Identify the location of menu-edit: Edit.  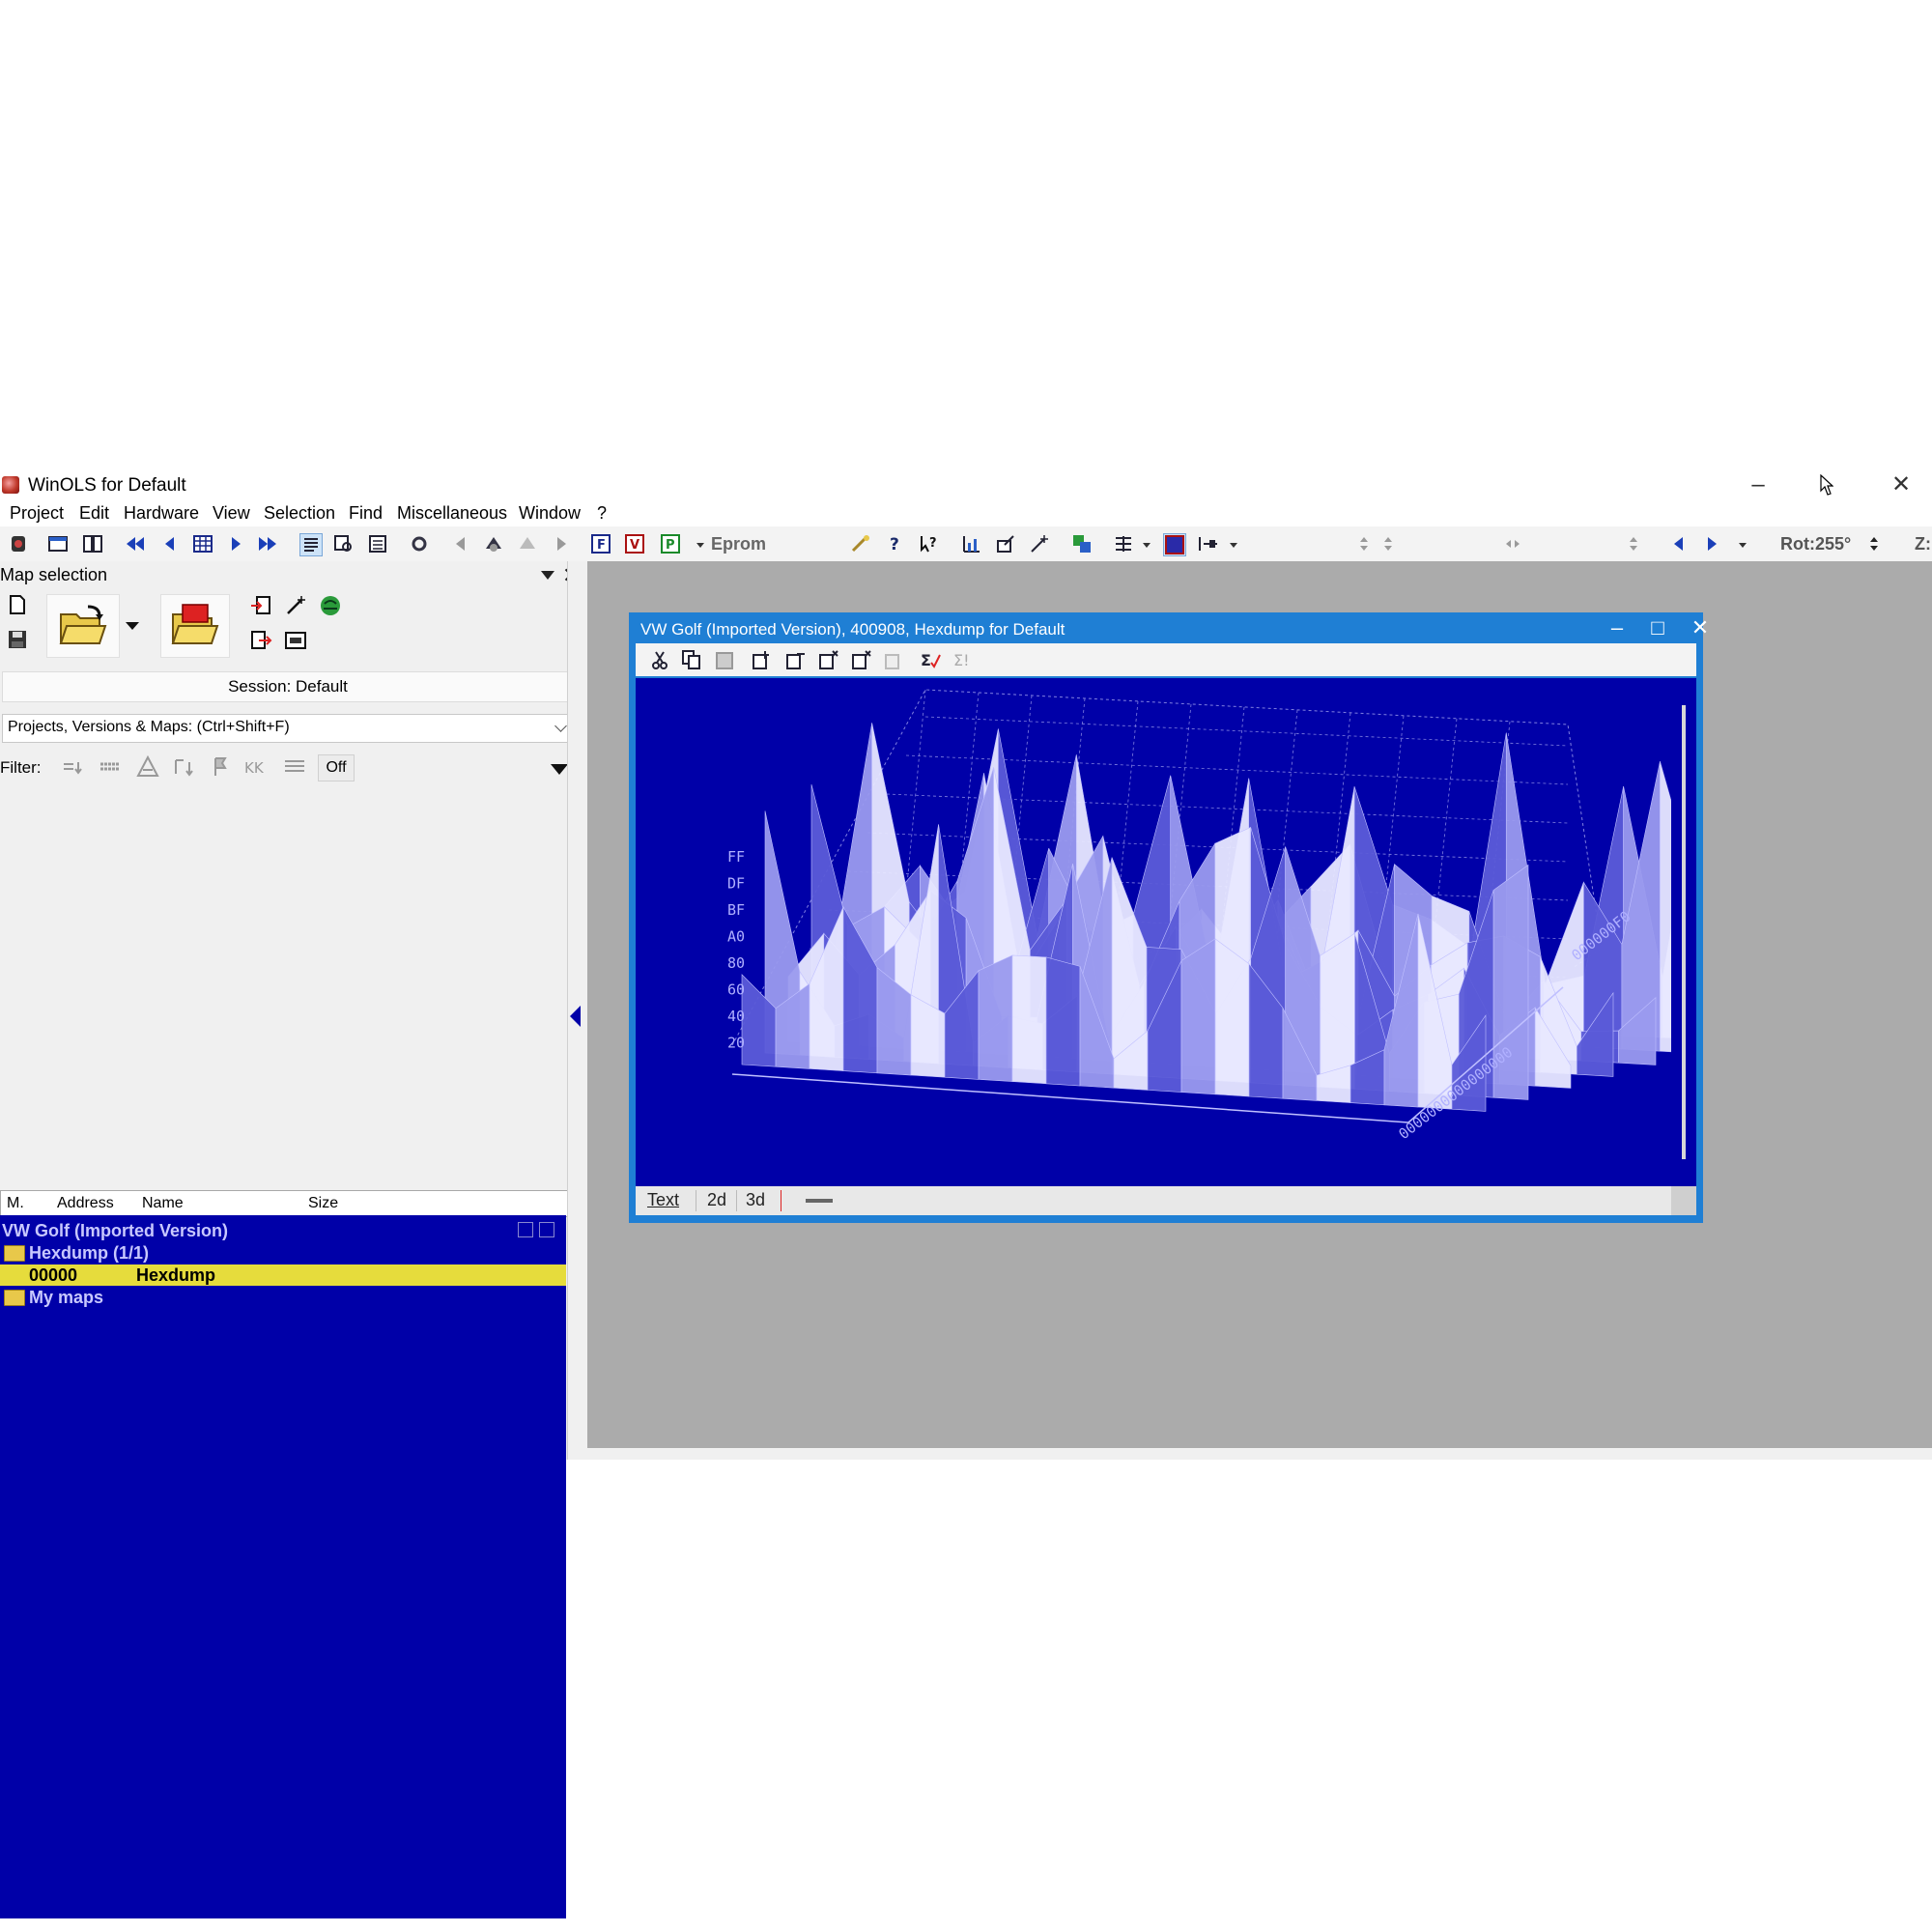
(94, 513).